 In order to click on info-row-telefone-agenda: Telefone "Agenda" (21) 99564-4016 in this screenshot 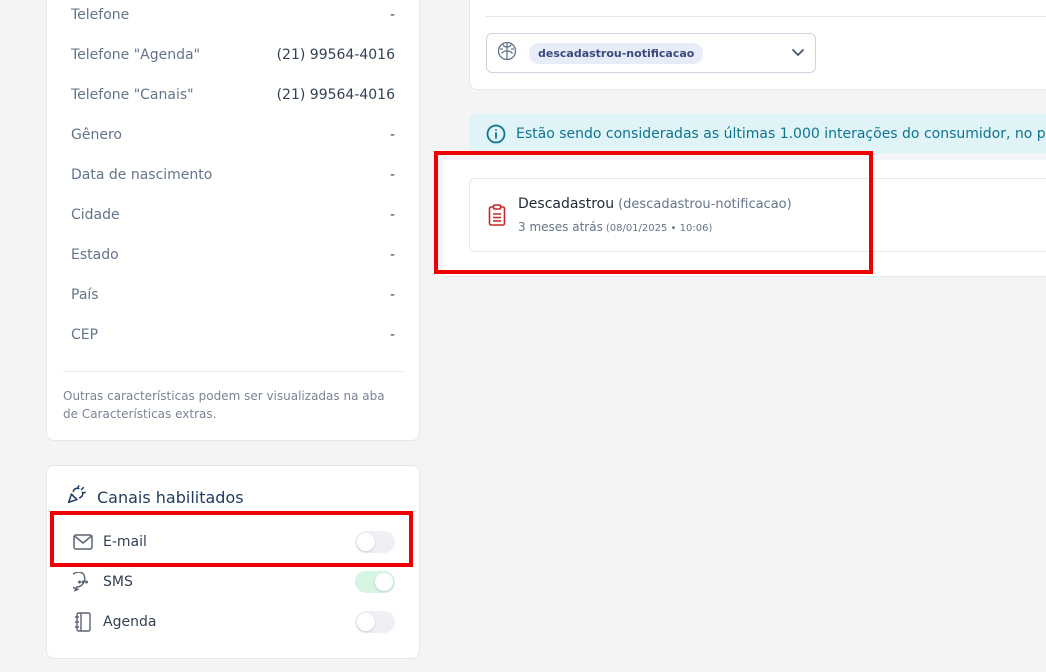, I will do `click(233, 55)`.